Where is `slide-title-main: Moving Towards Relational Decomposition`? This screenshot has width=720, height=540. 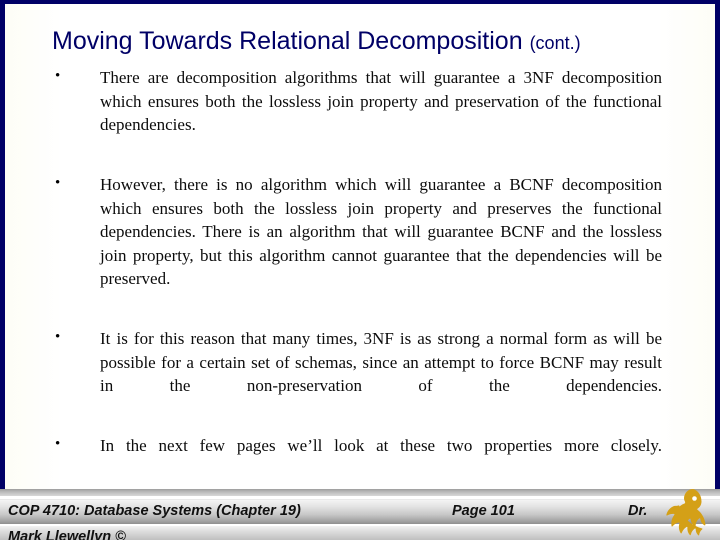
slide-title-main: Moving Towards Relational Decomposition is located at coordinates (291, 41).